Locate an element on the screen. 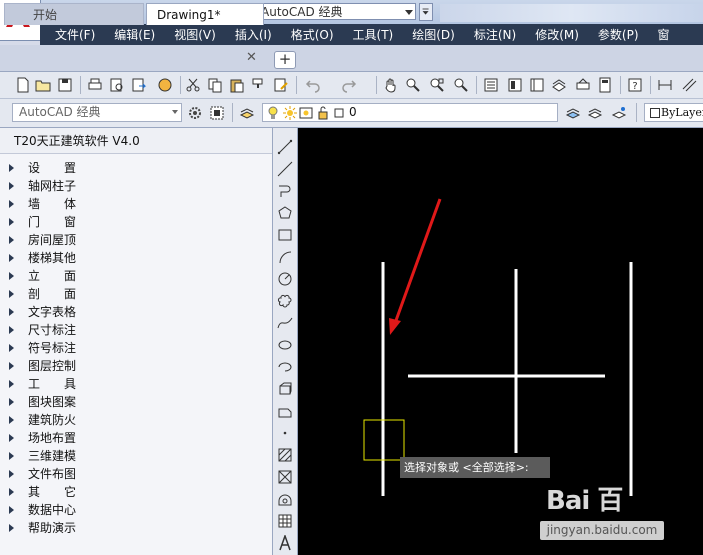 This screenshot has height=555, width=703. linear-dimension-button is located at coordinates (665, 85).